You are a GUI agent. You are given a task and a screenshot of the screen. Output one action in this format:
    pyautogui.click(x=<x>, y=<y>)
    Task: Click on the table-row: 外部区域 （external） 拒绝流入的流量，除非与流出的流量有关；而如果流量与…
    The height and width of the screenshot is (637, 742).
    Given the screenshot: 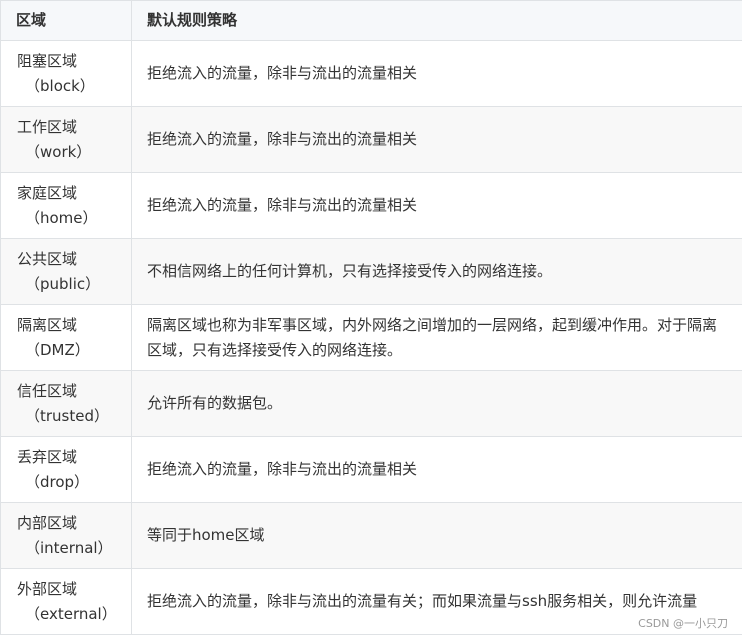 What is the action you would take?
    pyautogui.click(x=371, y=601)
    